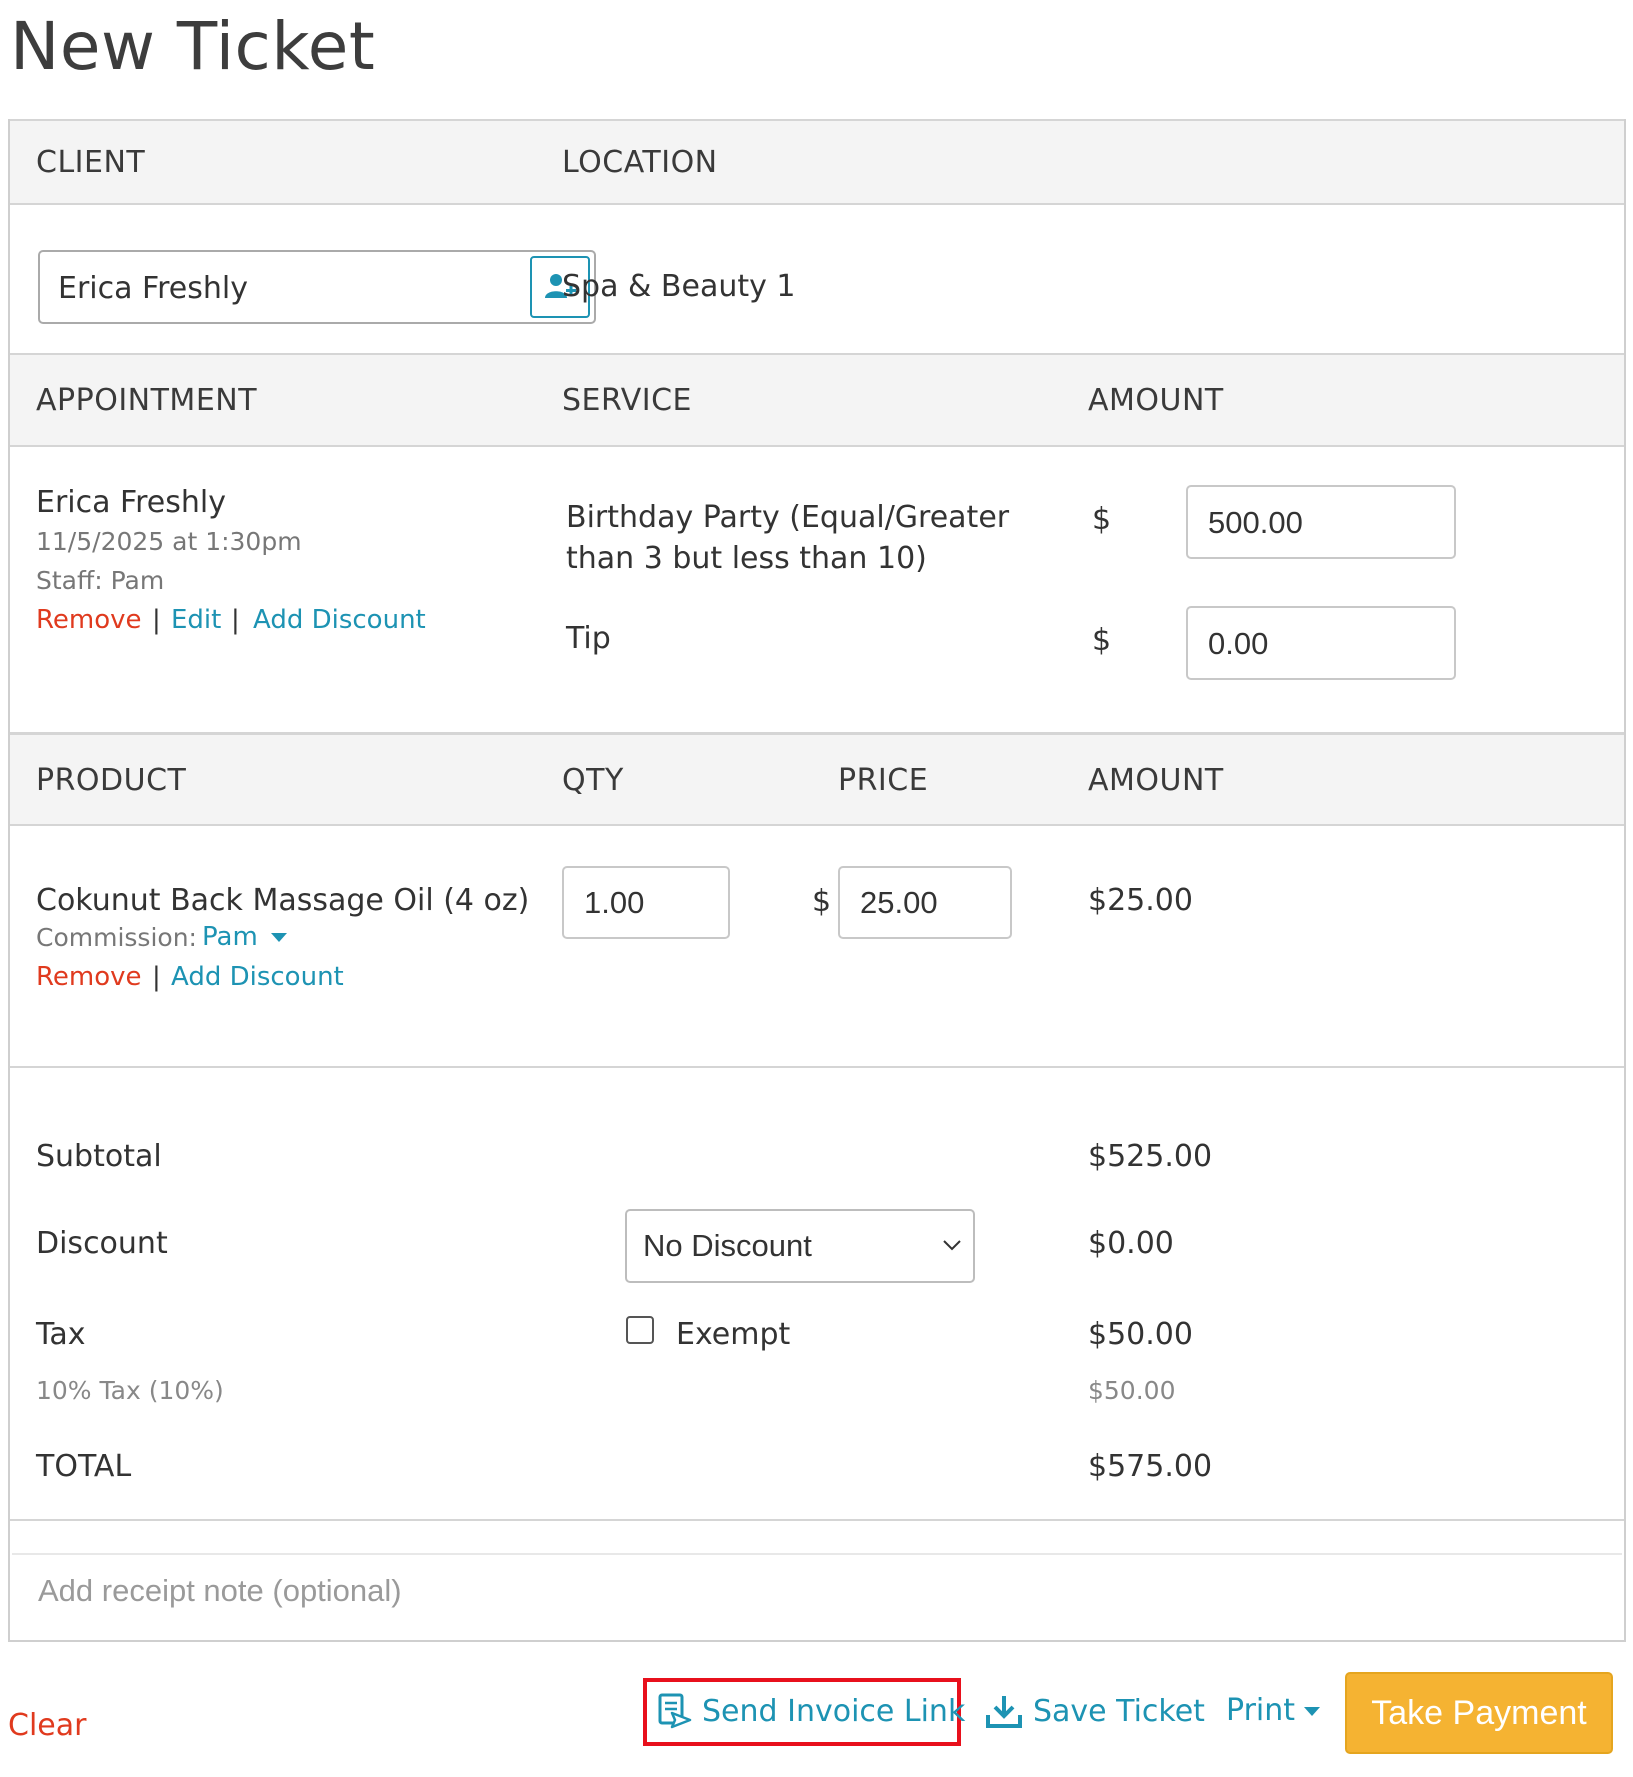  I want to click on page-title: New Ticket, so click(193, 46).